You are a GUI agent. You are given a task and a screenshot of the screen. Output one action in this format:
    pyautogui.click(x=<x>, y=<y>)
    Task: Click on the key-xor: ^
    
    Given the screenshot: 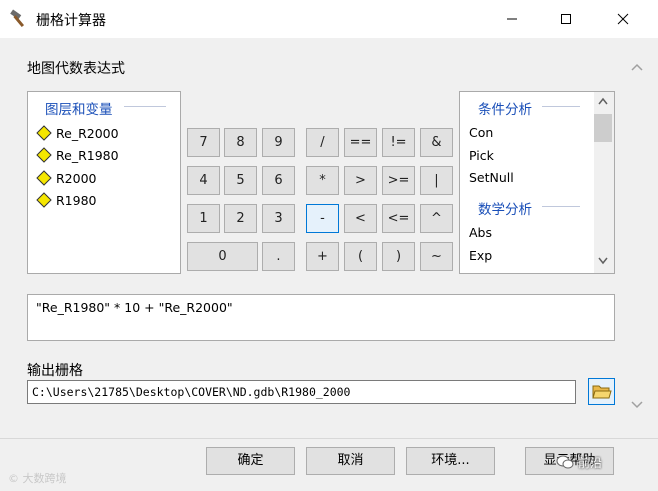 What is the action you would take?
    pyautogui.click(x=436, y=218)
    